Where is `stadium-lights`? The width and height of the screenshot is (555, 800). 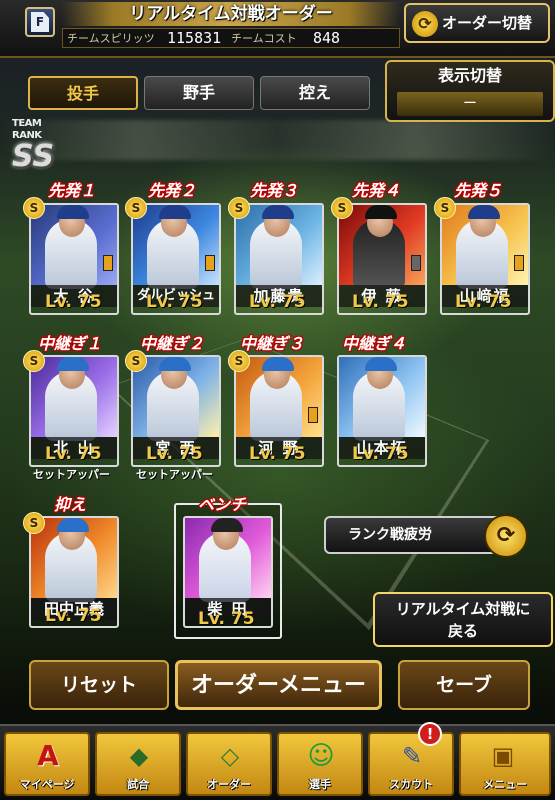 stadium-lights is located at coordinates (277, 140).